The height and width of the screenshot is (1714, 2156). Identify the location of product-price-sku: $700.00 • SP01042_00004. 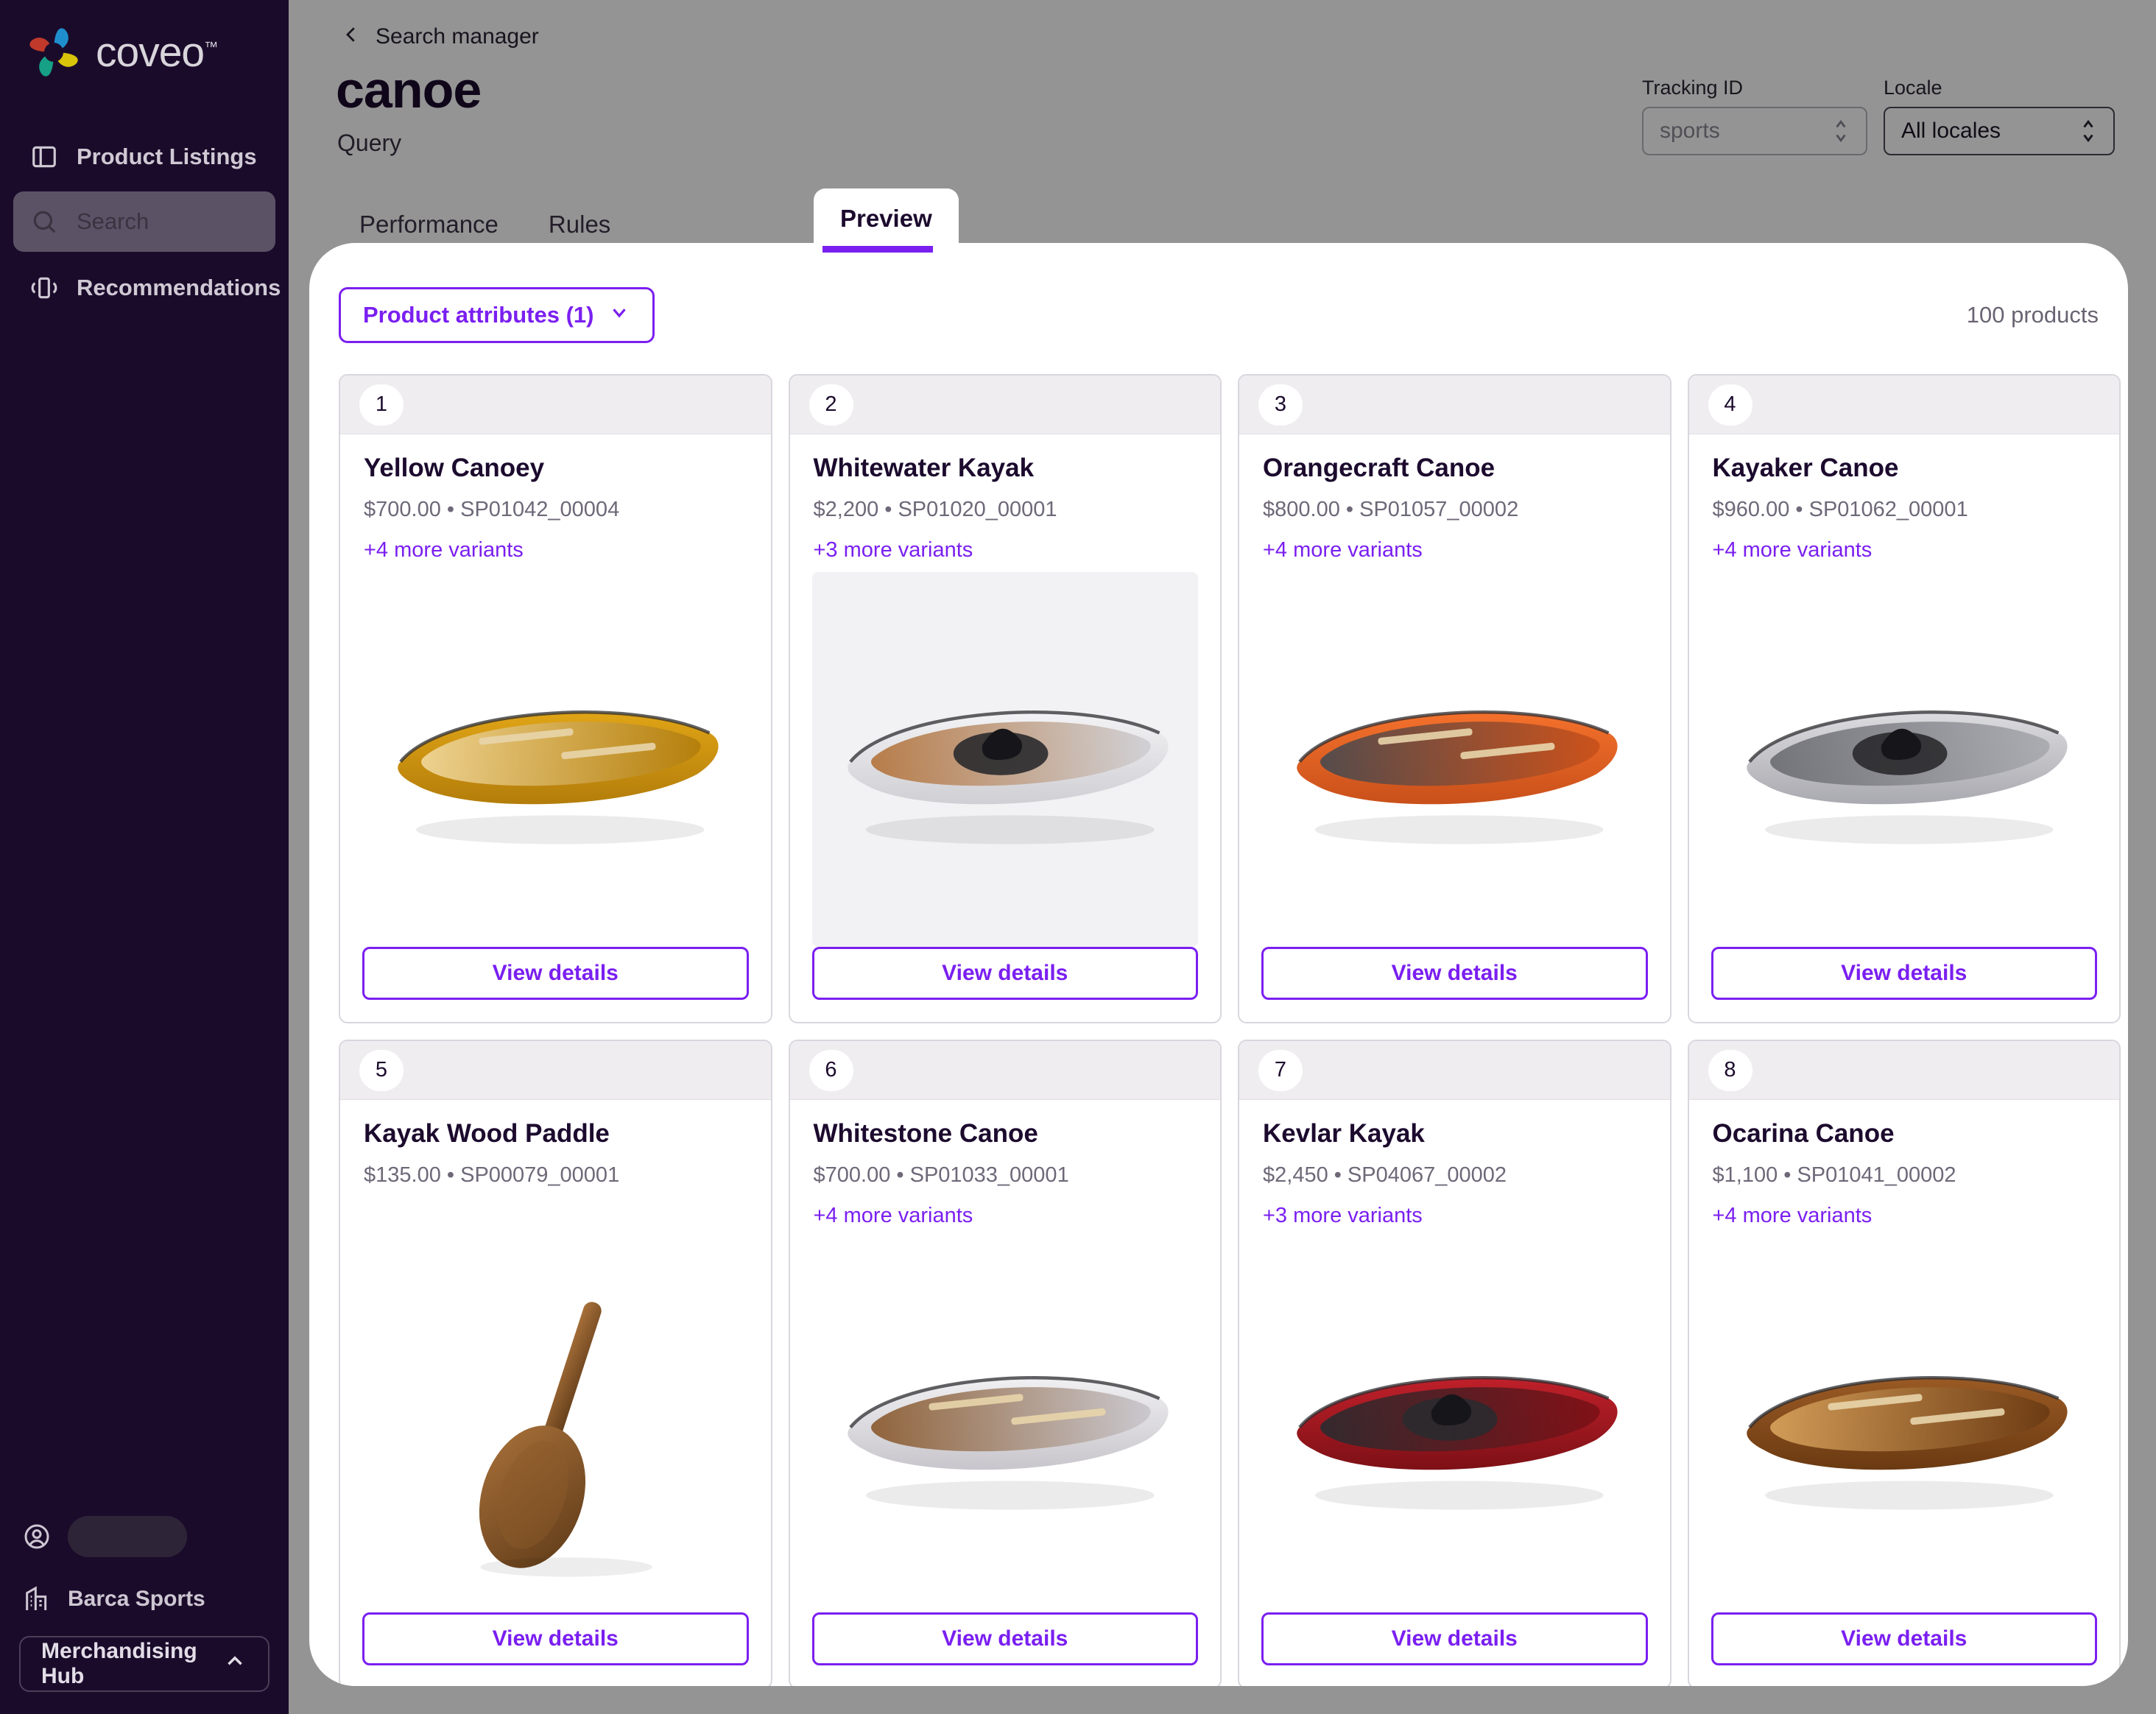
(492, 509).